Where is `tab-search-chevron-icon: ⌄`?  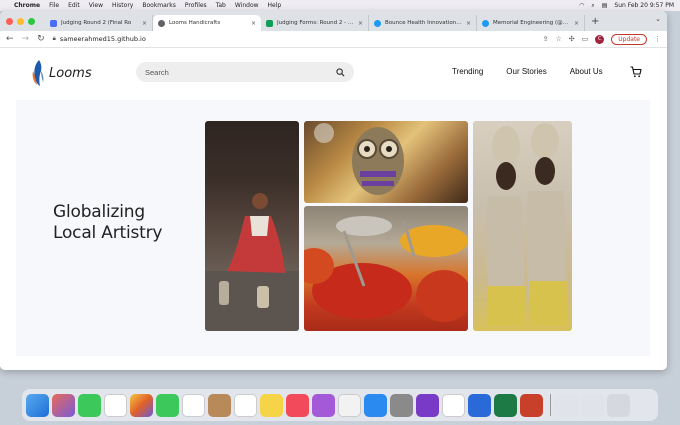 tab-search-chevron-icon: ⌄ is located at coordinates (658, 19).